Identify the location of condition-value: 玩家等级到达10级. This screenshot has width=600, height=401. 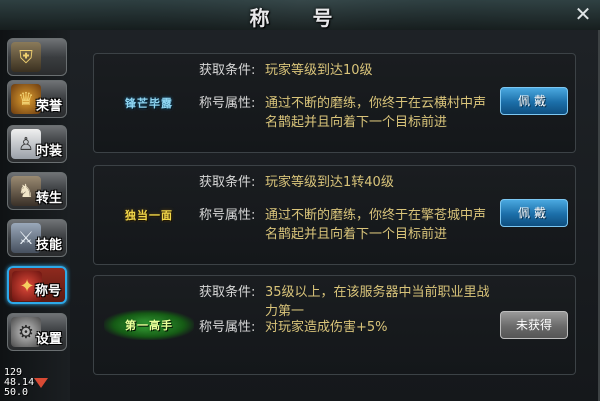
(319, 70).